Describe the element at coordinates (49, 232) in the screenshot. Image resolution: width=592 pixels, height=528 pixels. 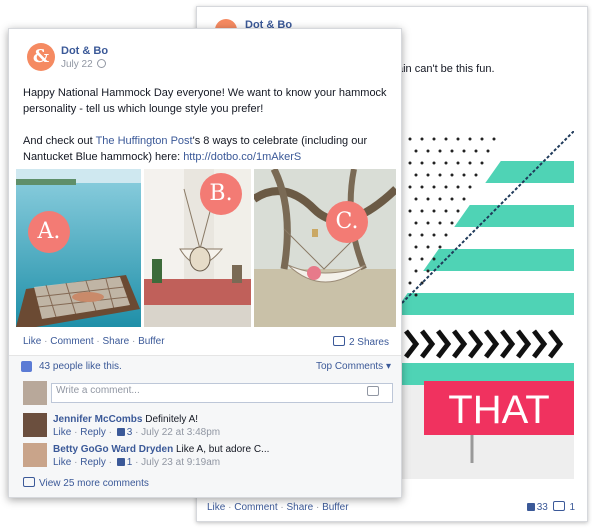
I see `badge-a: A.` at that location.